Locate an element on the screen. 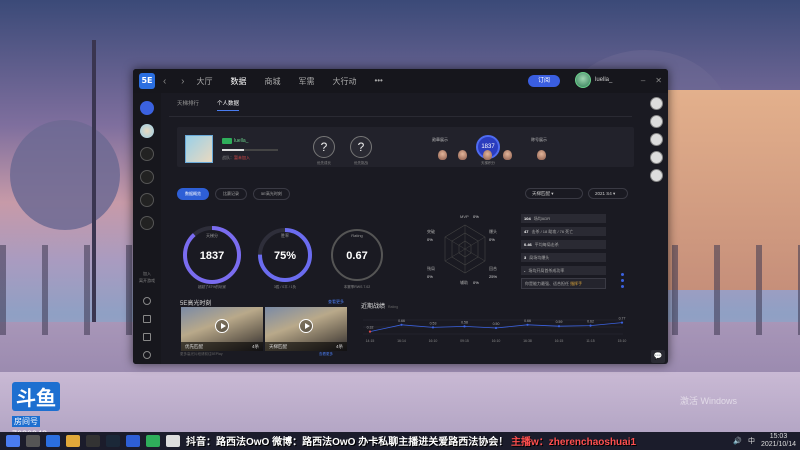 The image size is (800, 450). stat-headshots: 3 局场均爆头 is located at coordinates (563, 257).